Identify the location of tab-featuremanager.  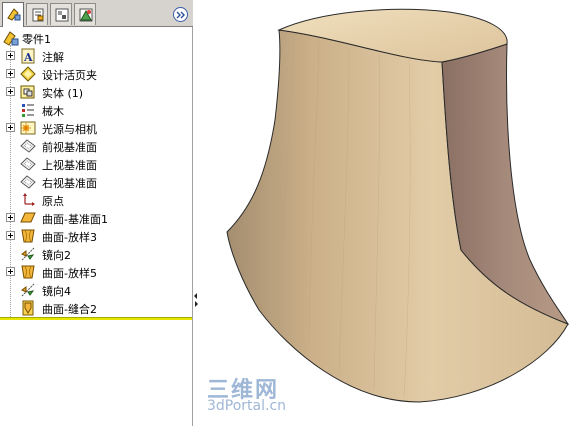
(13, 14).